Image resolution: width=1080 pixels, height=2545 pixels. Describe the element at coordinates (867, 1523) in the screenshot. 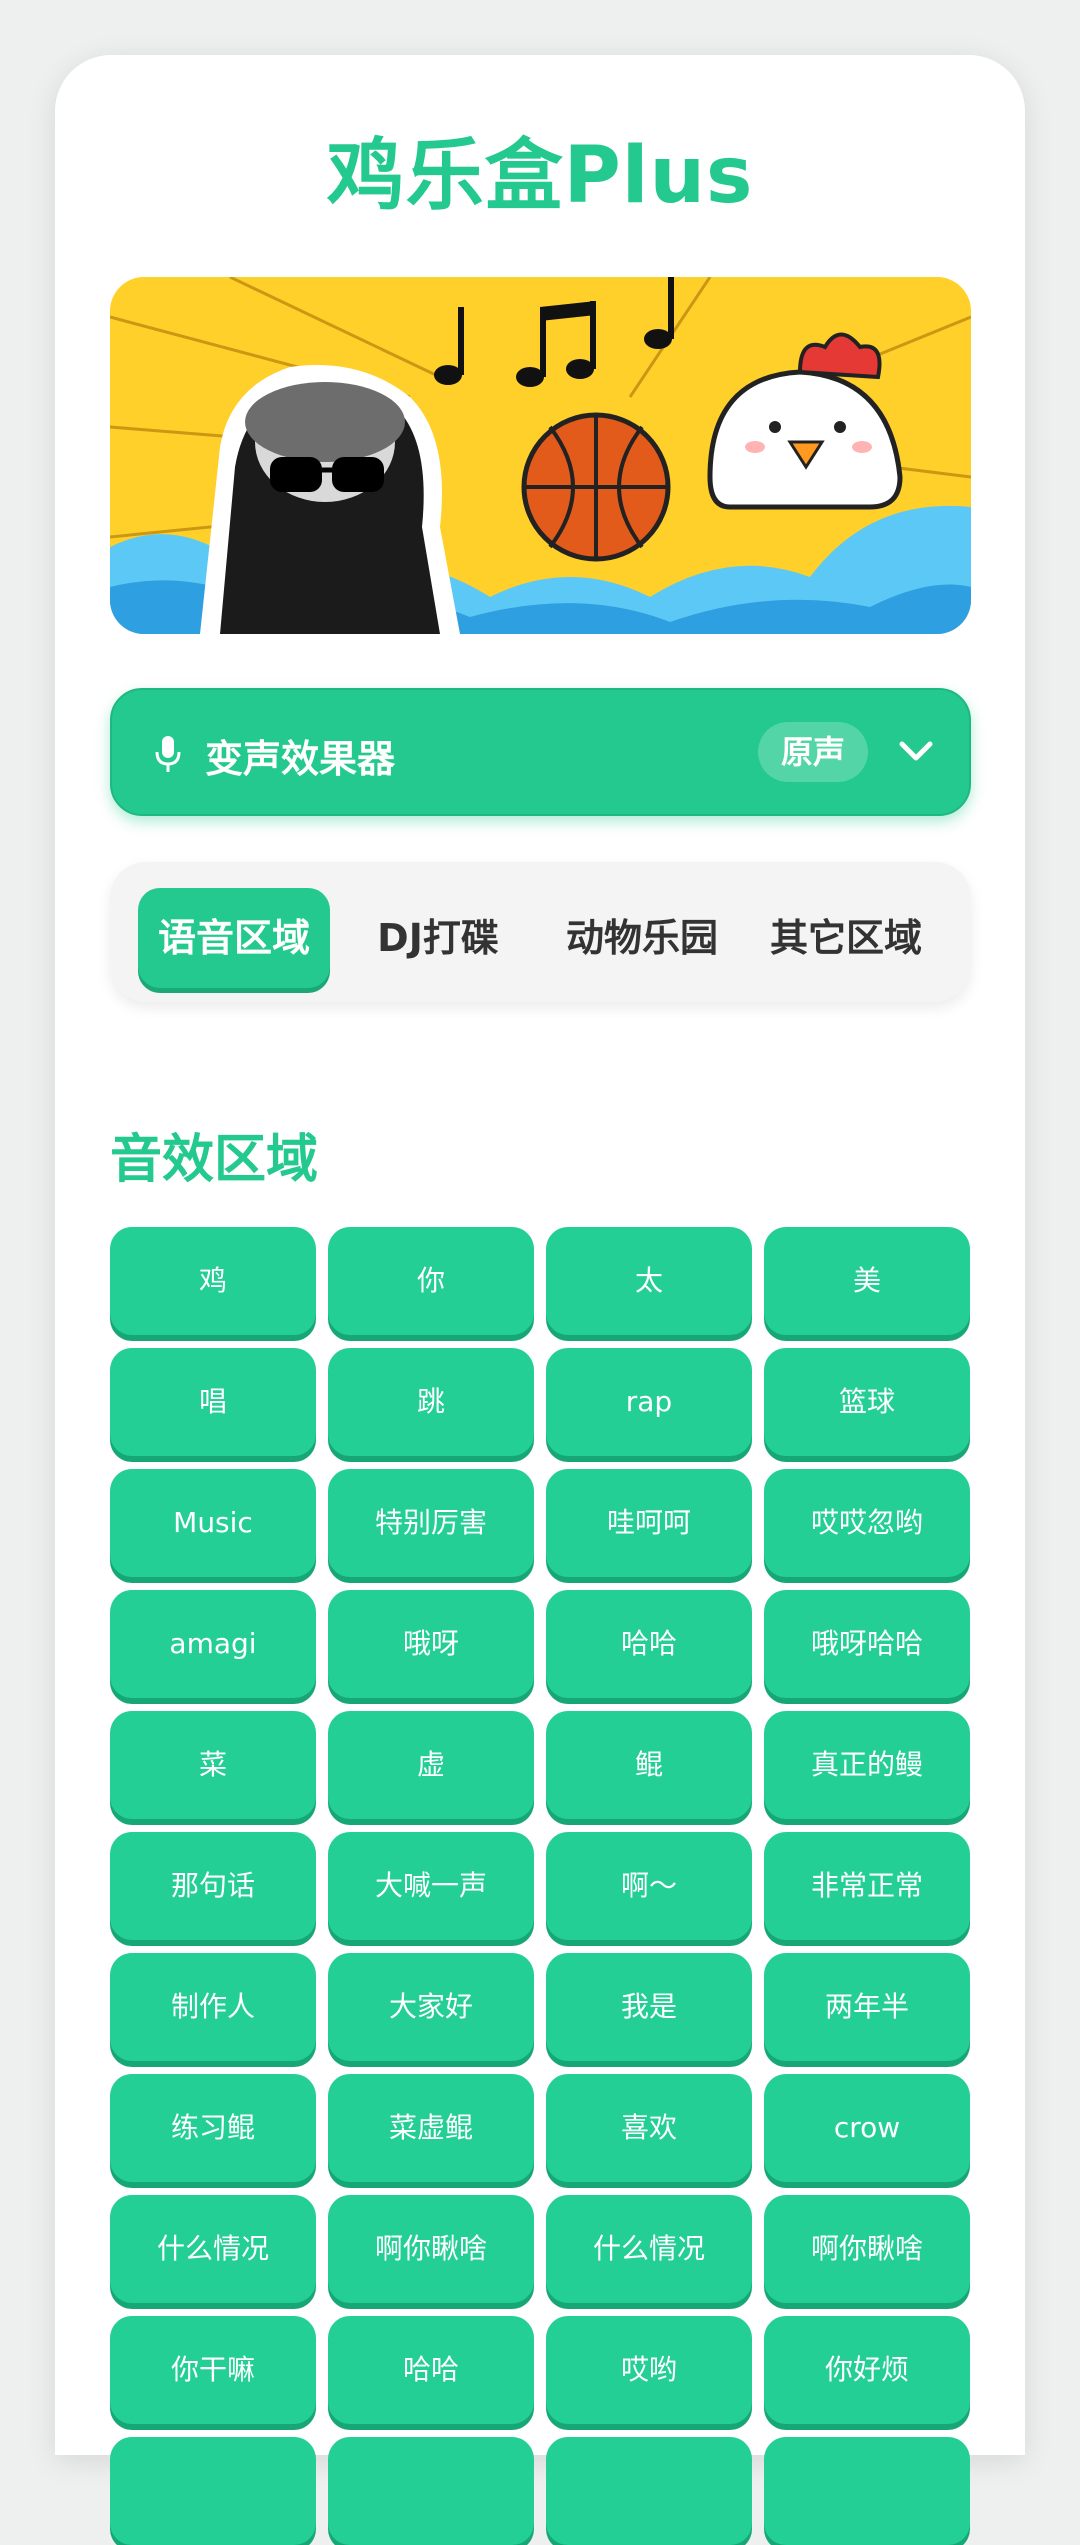

I see `sound-button: 哎哎忽哟` at that location.